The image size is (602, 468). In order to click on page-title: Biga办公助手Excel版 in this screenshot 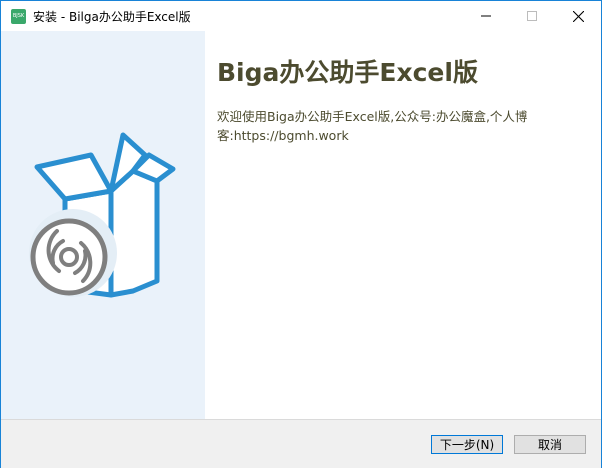, I will do `click(347, 72)`.